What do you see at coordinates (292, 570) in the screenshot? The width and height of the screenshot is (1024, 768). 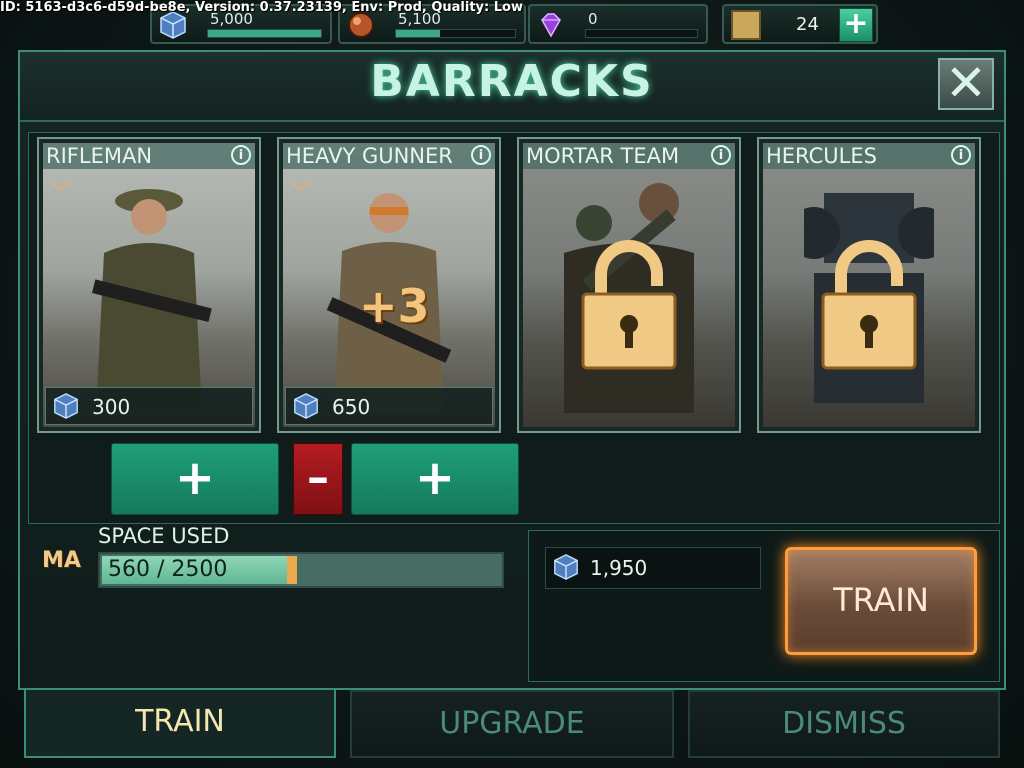 I see `space-used-edge` at bounding box center [292, 570].